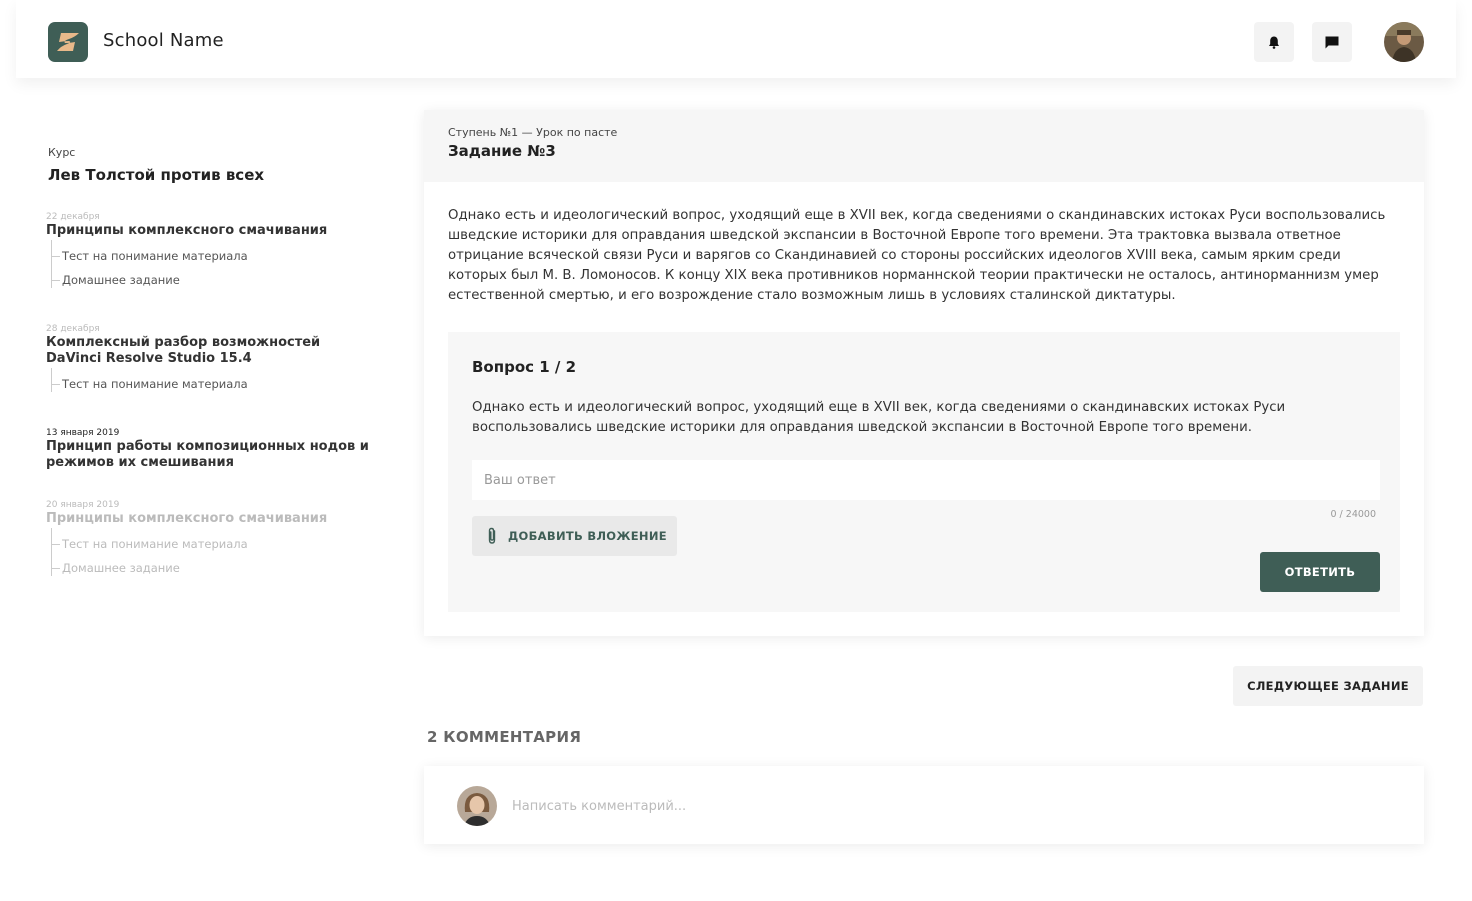  What do you see at coordinates (736, 39) in the screenshot?
I see `top-header: School Name` at bounding box center [736, 39].